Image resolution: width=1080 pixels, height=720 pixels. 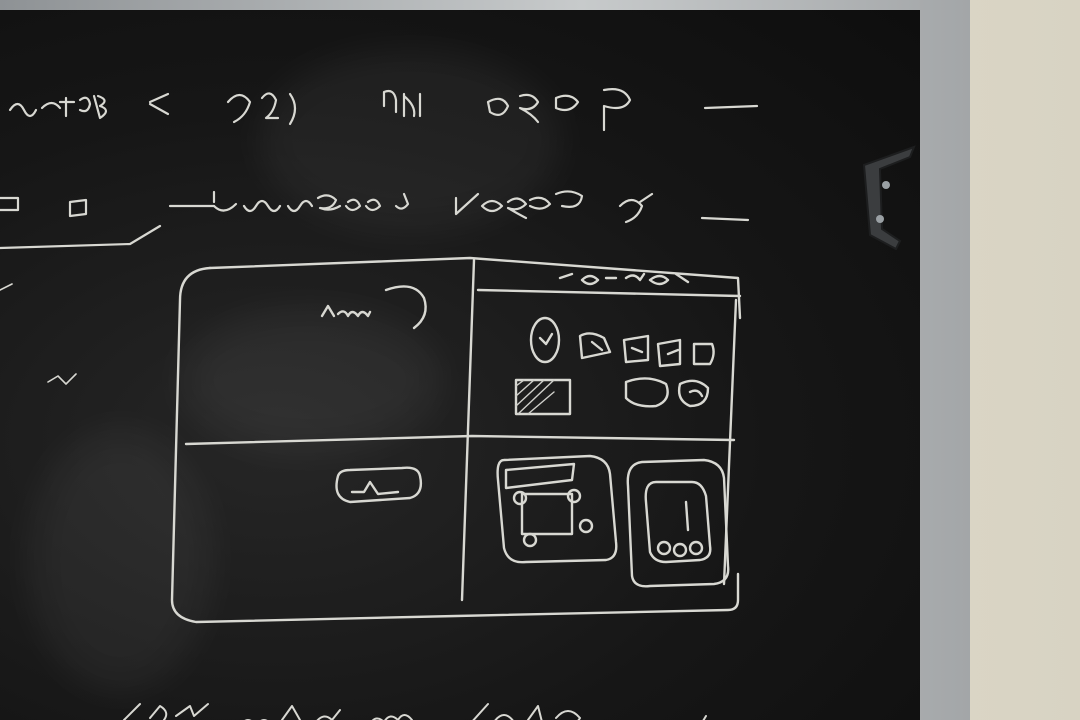 I want to click on board-clip-icon, so click(x=889, y=197).